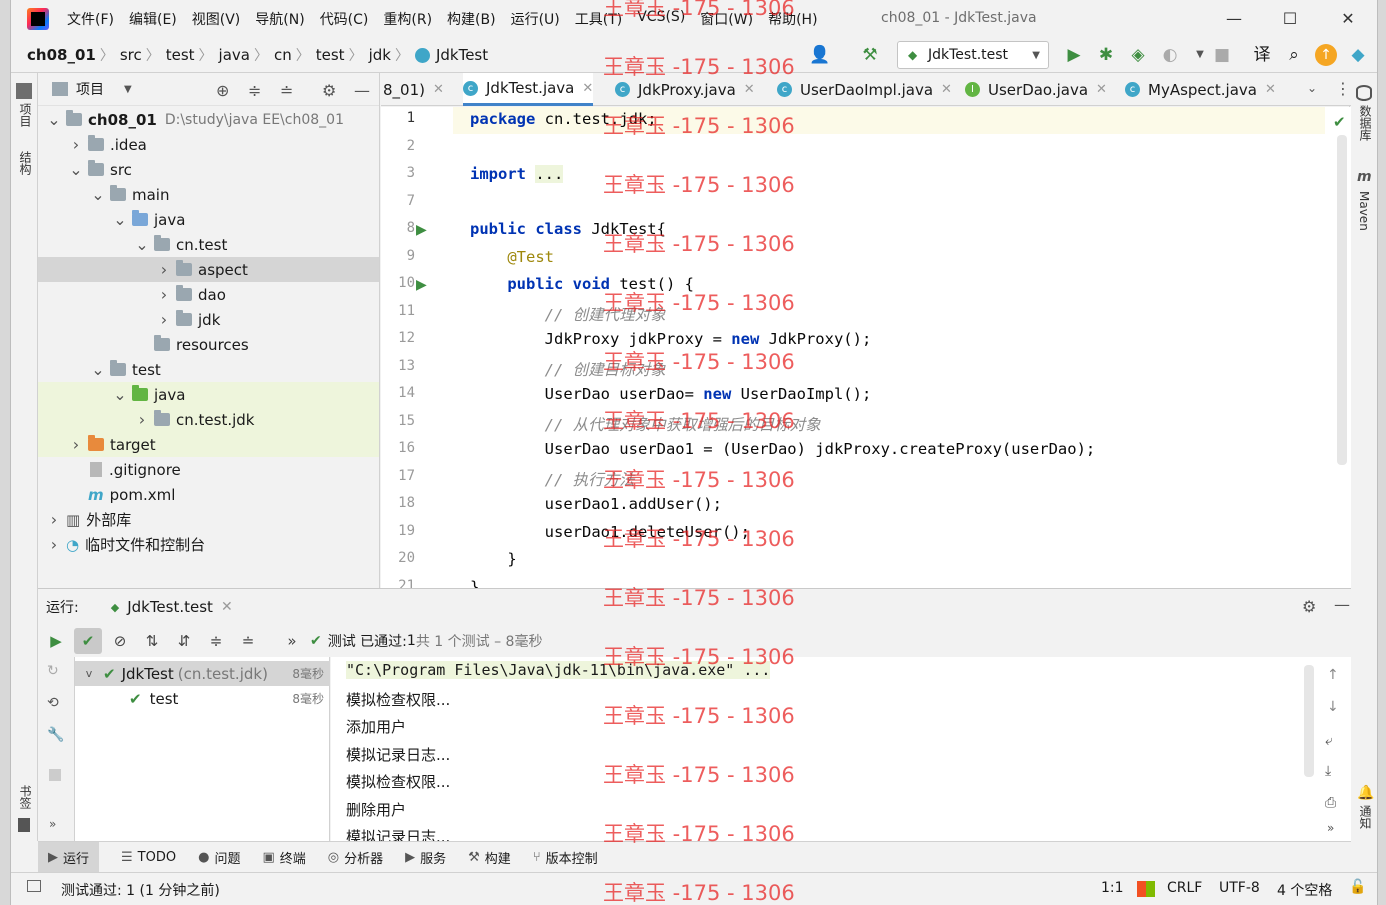 The image size is (1386, 905). What do you see at coordinates (208, 269) in the screenshot?
I see `tree-item: › aspect` at bounding box center [208, 269].